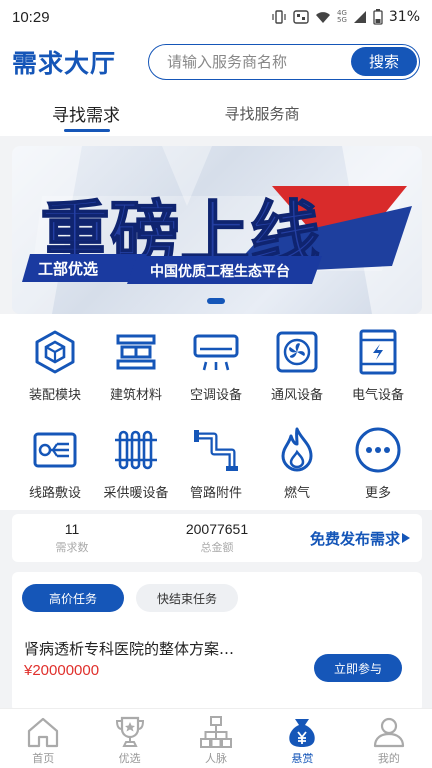 Image resolution: width=432 pixels, height=768 pixels. What do you see at coordinates (54, 493) in the screenshot?
I see `category-label: 线路敷设` at bounding box center [54, 493].